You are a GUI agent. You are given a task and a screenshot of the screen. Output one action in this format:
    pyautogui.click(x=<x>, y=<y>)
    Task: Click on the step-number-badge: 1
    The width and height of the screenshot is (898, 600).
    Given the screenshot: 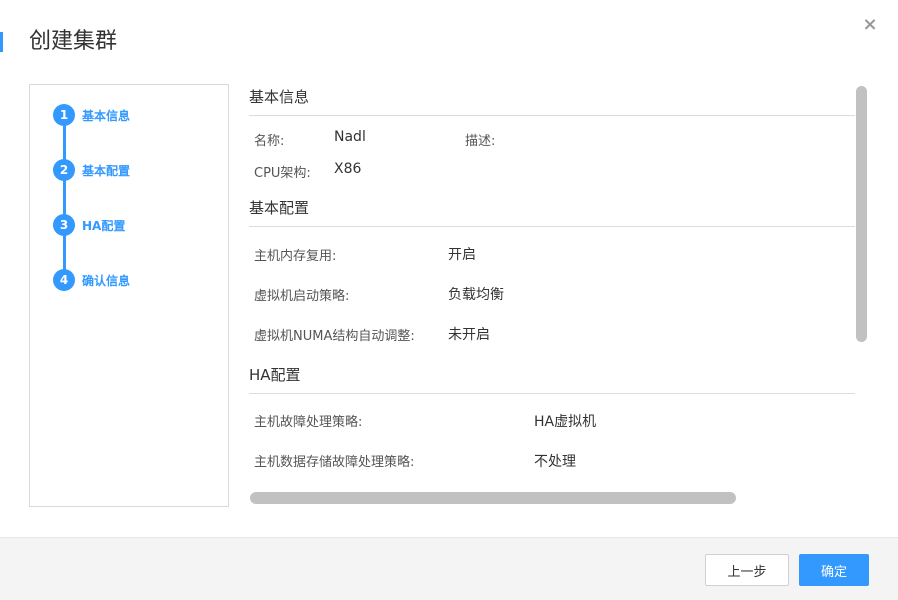 What is the action you would take?
    pyautogui.click(x=64, y=115)
    